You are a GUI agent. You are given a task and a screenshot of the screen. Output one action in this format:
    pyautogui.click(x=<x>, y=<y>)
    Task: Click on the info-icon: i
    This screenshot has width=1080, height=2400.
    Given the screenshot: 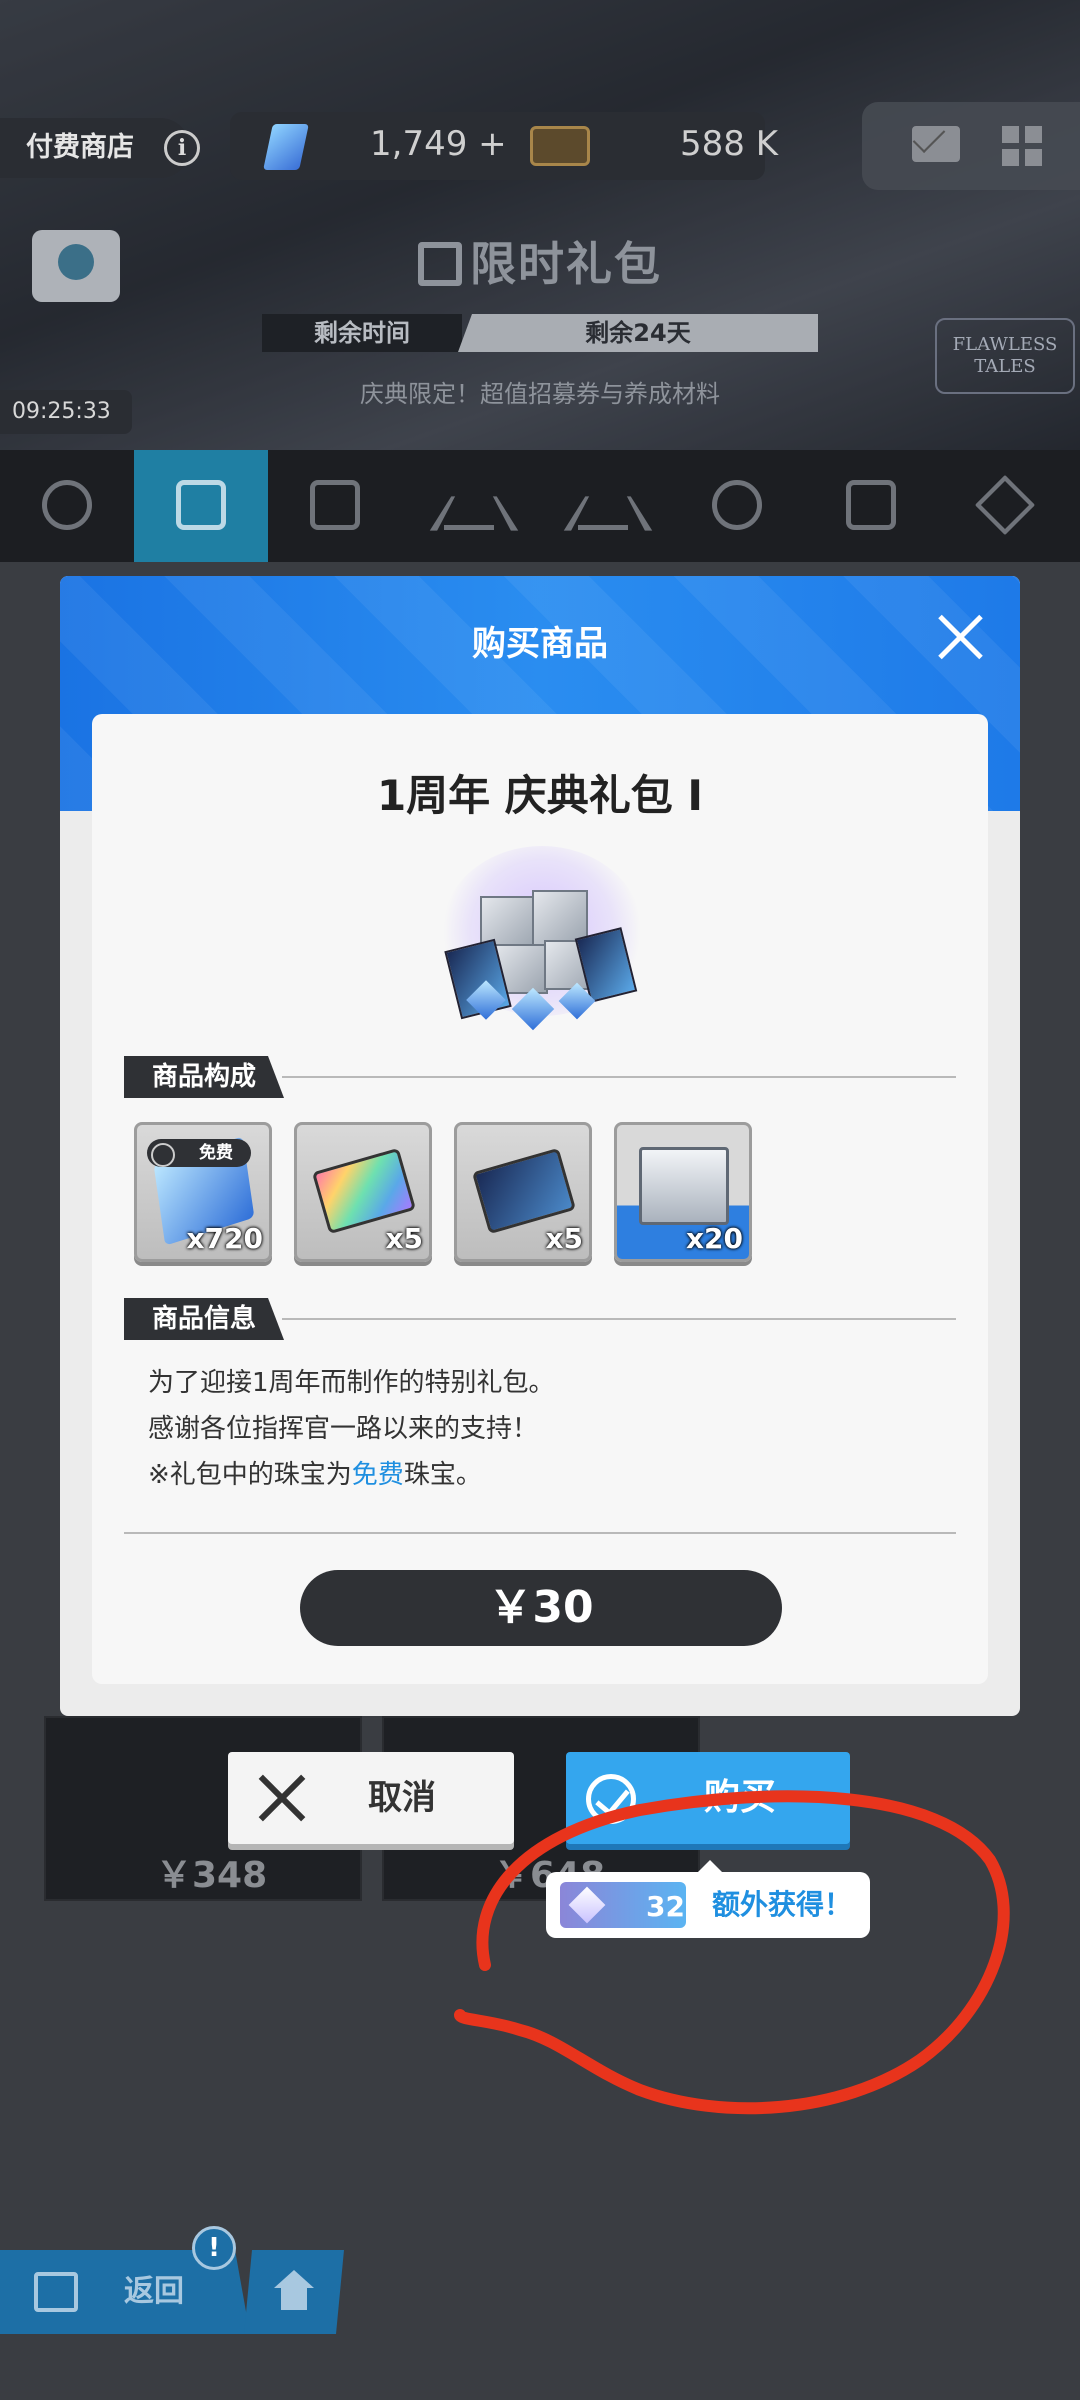 What is the action you would take?
    pyautogui.click(x=182, y=148)
    